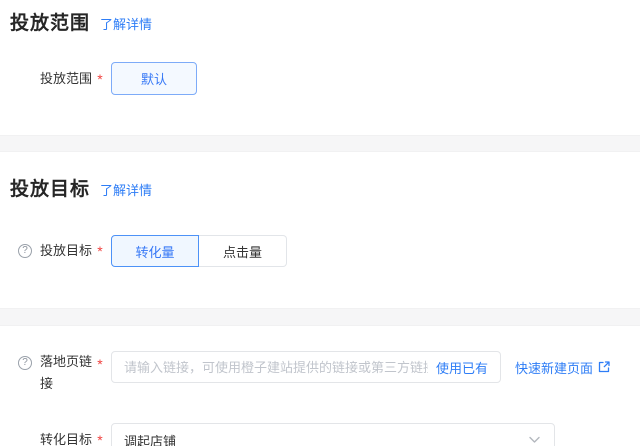 The width and height of the screenshot is (640, 446). What do you see at coordinates (155, 251) in the screenshot?
I see `tab-conversion-volume: 转化量` at bounding box center [155, 251].